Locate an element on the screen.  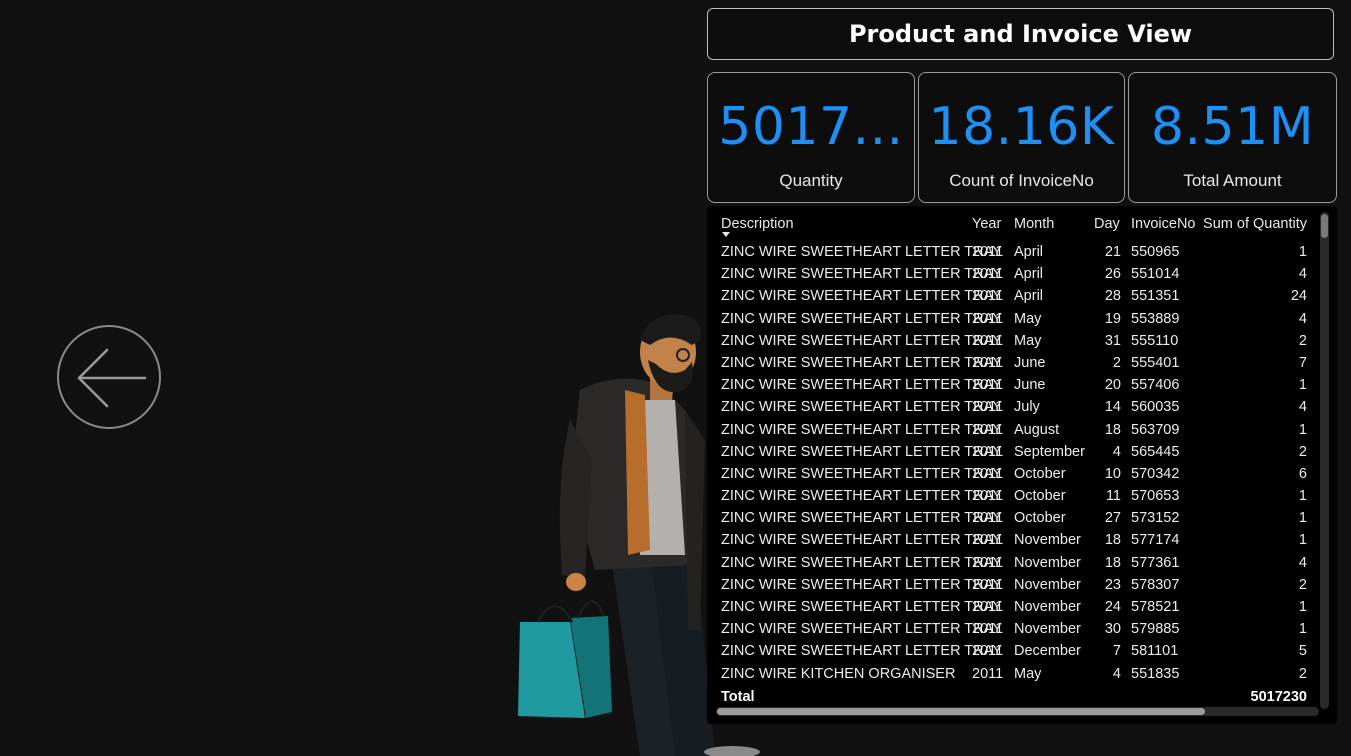
cell-invoiceno: 577361 is located at coordinates (1155, 562).